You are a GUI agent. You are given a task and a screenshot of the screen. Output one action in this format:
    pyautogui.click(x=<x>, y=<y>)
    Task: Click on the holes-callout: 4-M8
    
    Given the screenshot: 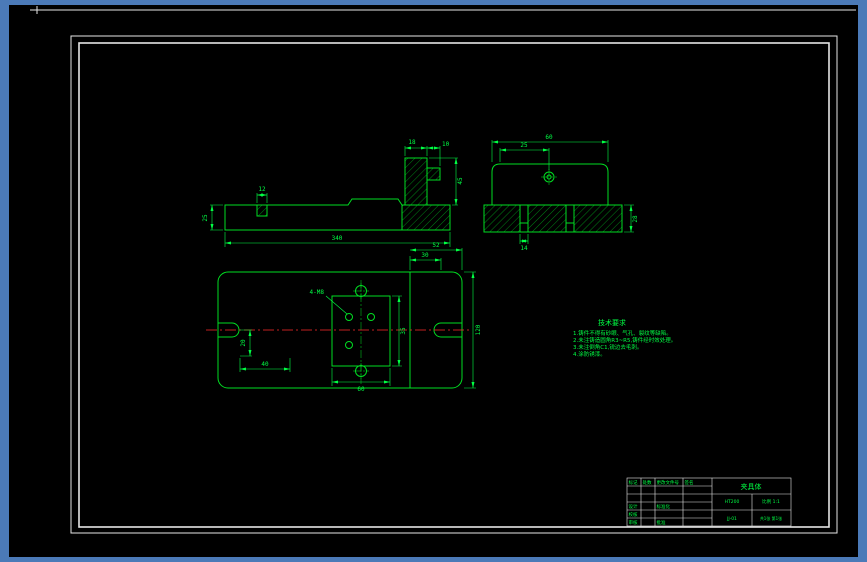 What is the action you would take?
    pyautogui.click(x=317, y=292)
    